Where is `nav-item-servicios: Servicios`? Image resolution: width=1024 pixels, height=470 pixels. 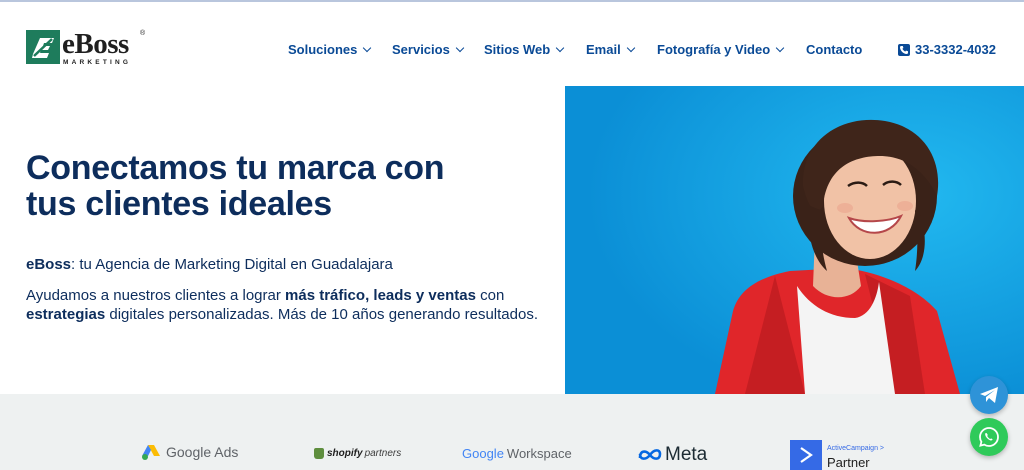
nav-item-servicios: Servicios is located at coordinates (428, 49).